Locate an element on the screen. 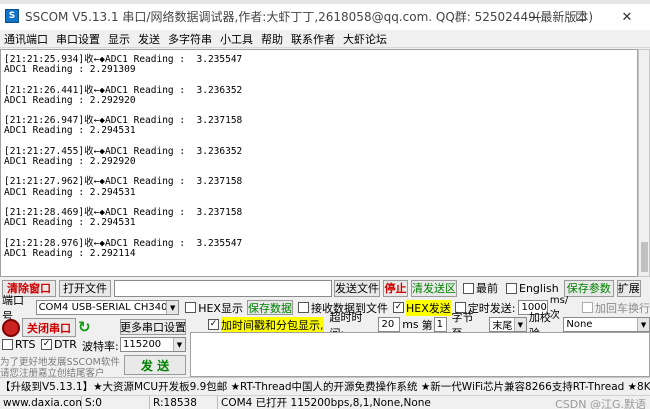 Image resolution: width=650 pixels, height=409 pixels. status-site: www.daxia.com is located at coordinates (41, 402).